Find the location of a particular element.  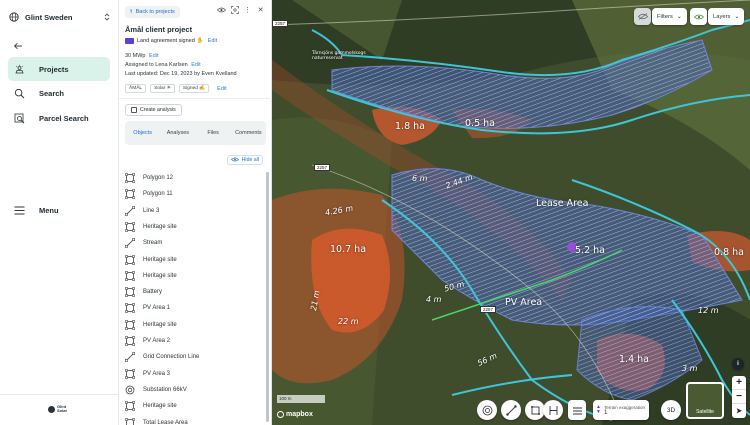

layers-button: Layers ⌄ is located at coordinates (726, 16).